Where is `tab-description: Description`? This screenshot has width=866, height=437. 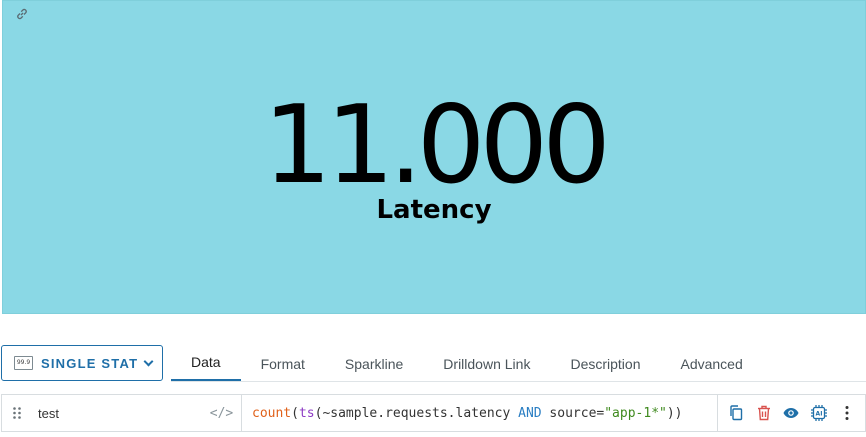 tab-description: Description is located at coordinates (605, 363).